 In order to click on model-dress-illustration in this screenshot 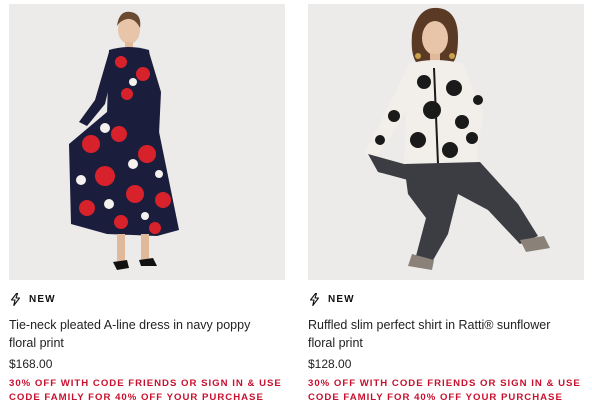, I will do `click(124, 140)`.